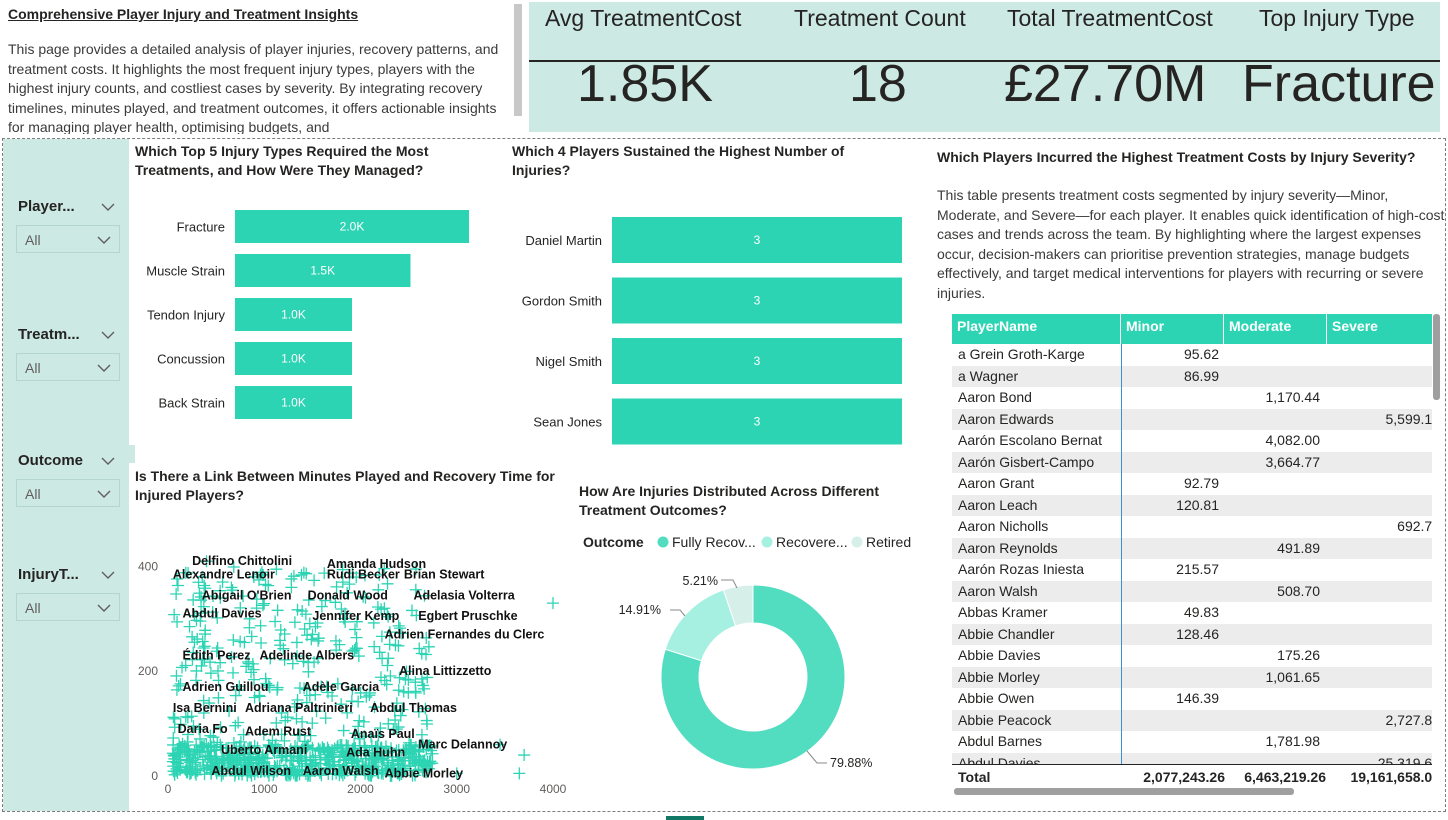 The height and width of the screenshot is (820, 1448). What do you see at coordinates (1379, 329) in the screenshot?
I see `column-header-severe: Severe` at bounding box center [1379, 329].